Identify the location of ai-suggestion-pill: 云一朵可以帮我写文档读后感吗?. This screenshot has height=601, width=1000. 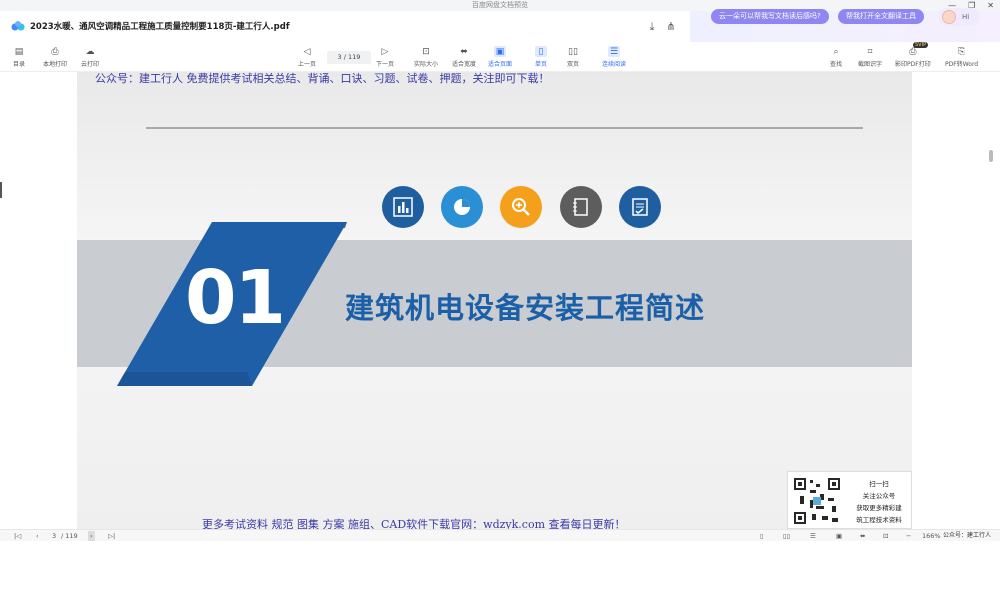
(770, 16).